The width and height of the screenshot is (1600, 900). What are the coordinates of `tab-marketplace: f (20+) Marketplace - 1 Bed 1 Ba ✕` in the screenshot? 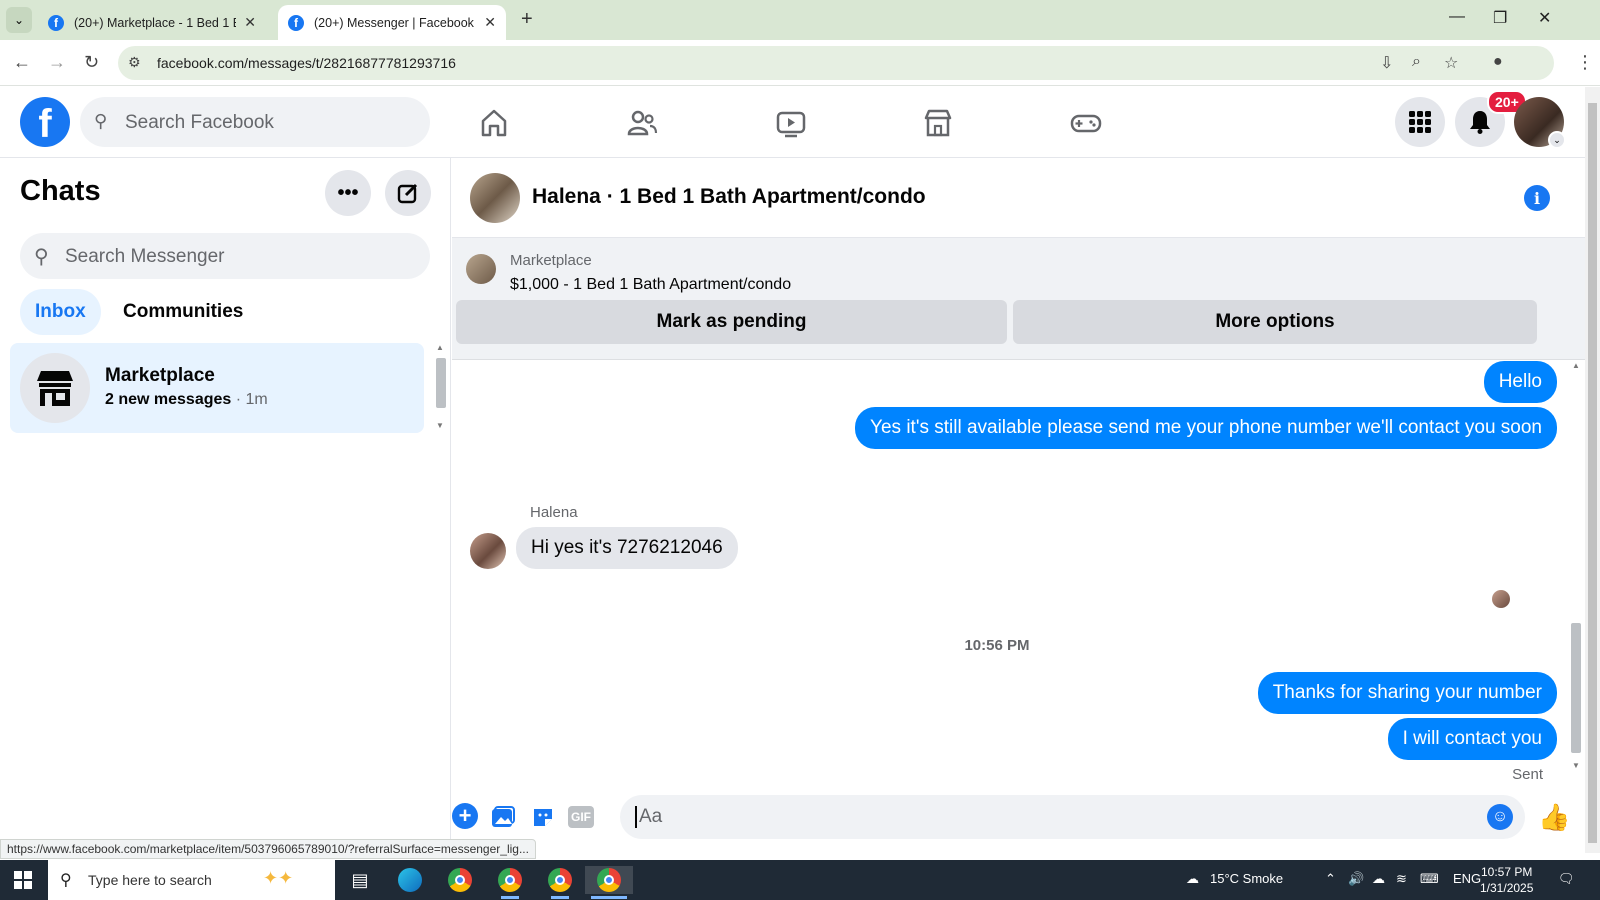 It's located at (152, 22).